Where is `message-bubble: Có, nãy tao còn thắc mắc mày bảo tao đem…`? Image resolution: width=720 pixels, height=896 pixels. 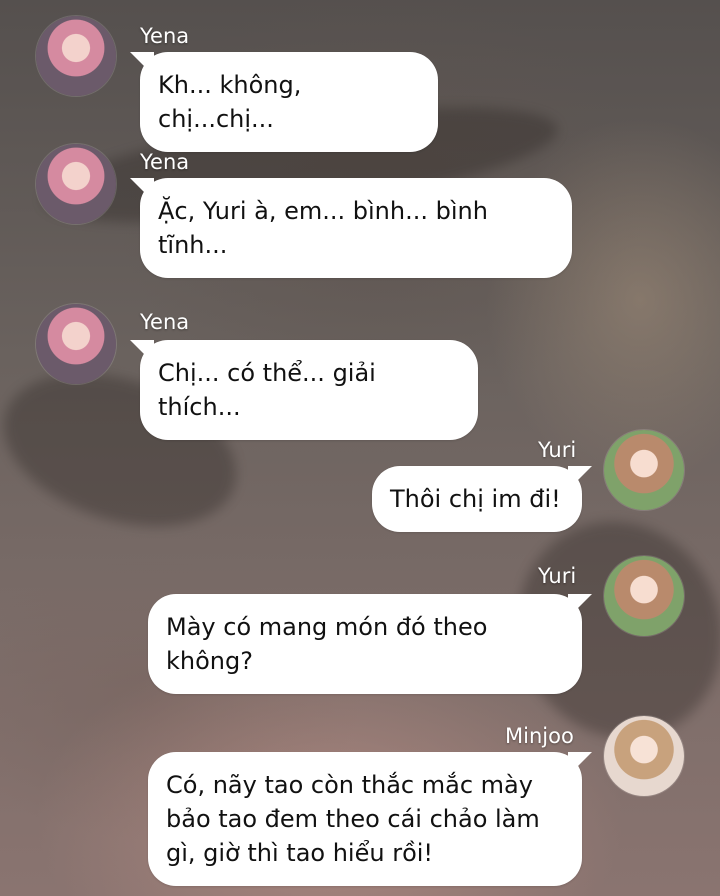 message-bubble: Có, nãy tao còn thắc mắc mày bảo tao đem… is located at coordinates (365, 819).